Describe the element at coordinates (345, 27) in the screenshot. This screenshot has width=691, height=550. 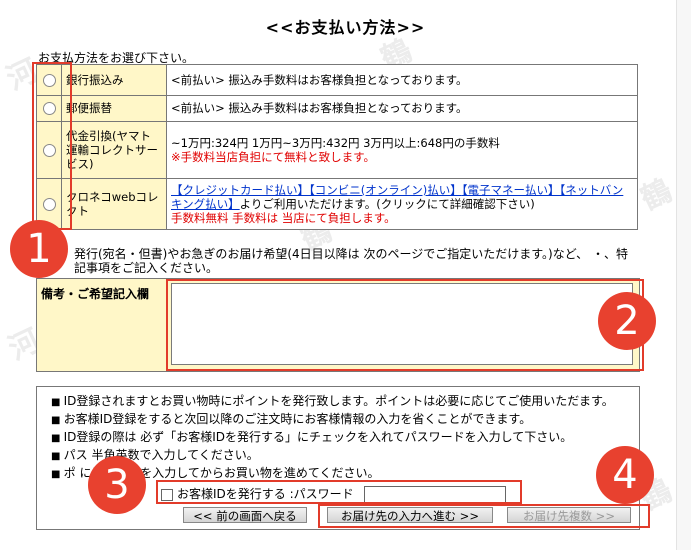
I see `page-title: <<お支払い方法>>` at that location.